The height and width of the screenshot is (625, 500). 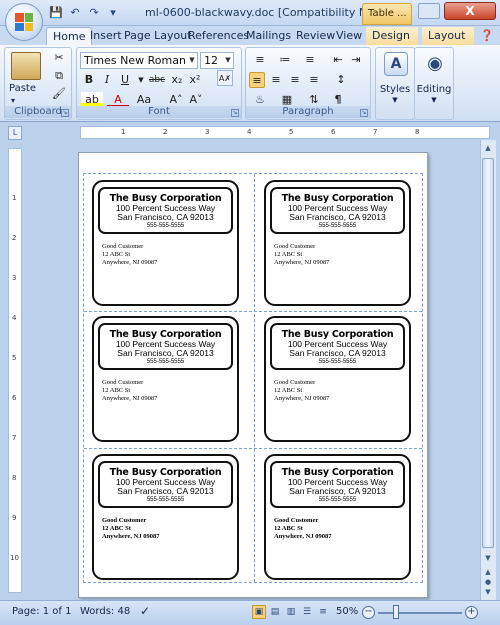 What do you see at coordinates (448, 36) in the screenshot?
I see `tab-layout: Layout` at bounding box center [448, 36].